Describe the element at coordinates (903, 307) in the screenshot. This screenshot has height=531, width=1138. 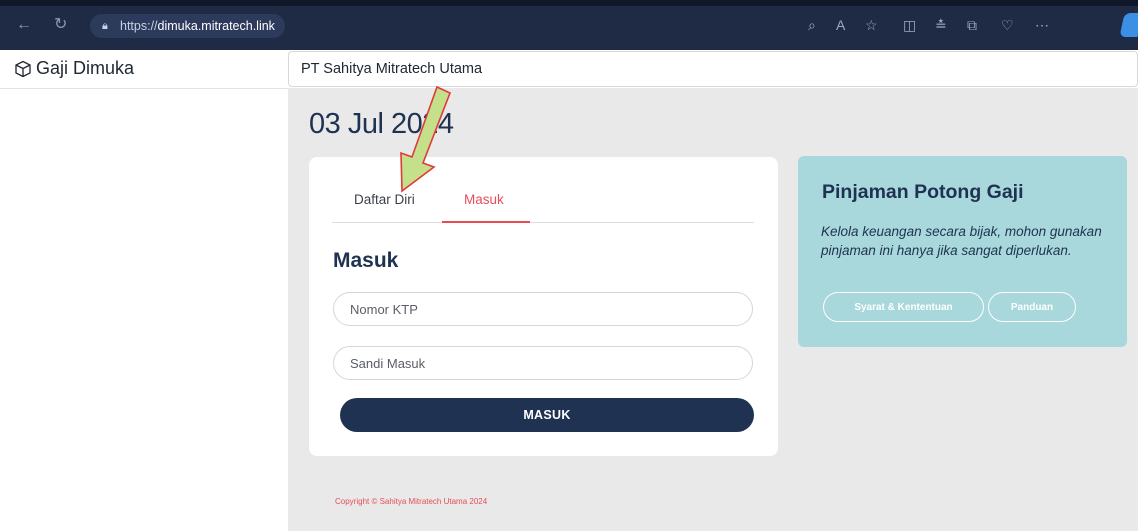
I see `terms-button: Syarat & Kententuan` at that location.